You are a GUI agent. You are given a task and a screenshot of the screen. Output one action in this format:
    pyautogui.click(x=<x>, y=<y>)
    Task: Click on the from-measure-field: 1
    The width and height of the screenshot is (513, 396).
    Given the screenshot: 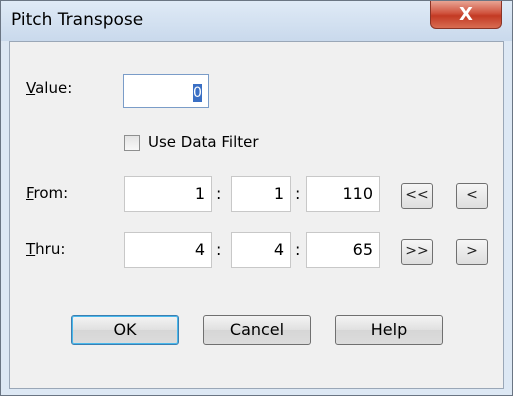 What is the action you would take?
    pyautogui.click(x=168, y=194)
    